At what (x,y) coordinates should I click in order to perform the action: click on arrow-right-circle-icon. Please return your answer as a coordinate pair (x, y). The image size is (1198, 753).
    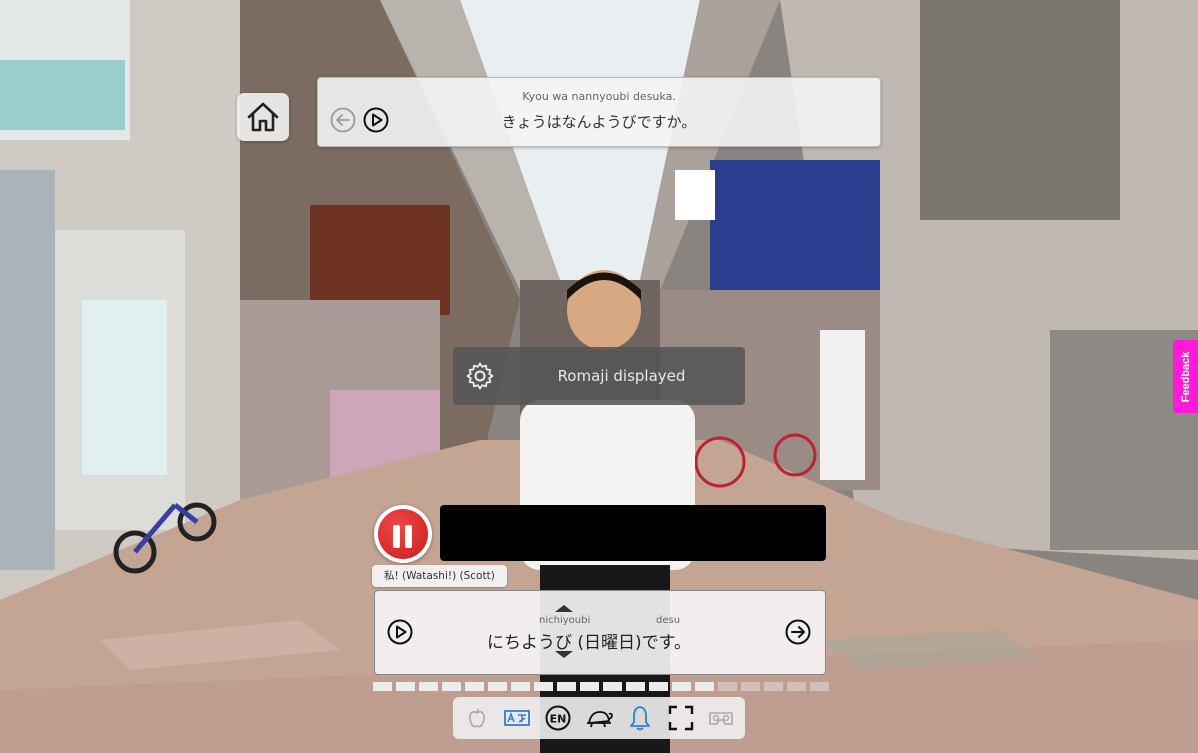
    Looking at the image, I should click on (798, 632).